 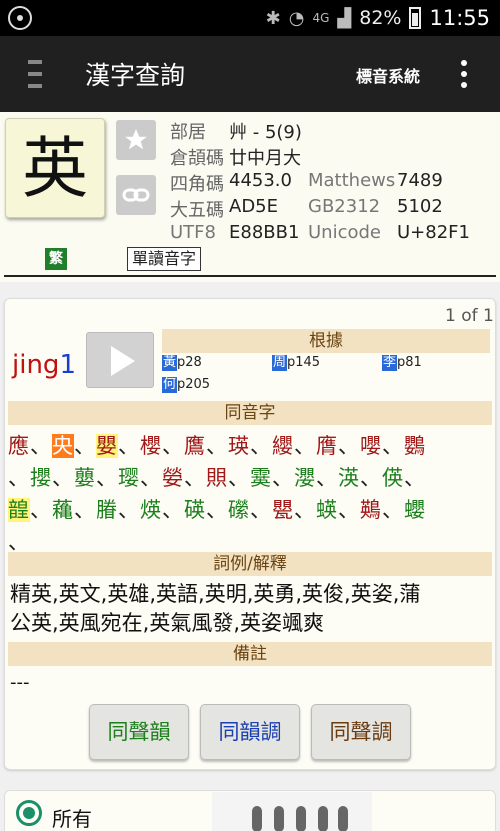 What do you see at coordinates (72, 817) in the screenshot?
I see `all-radio-label: 所有` at bounding box center [72, 817].